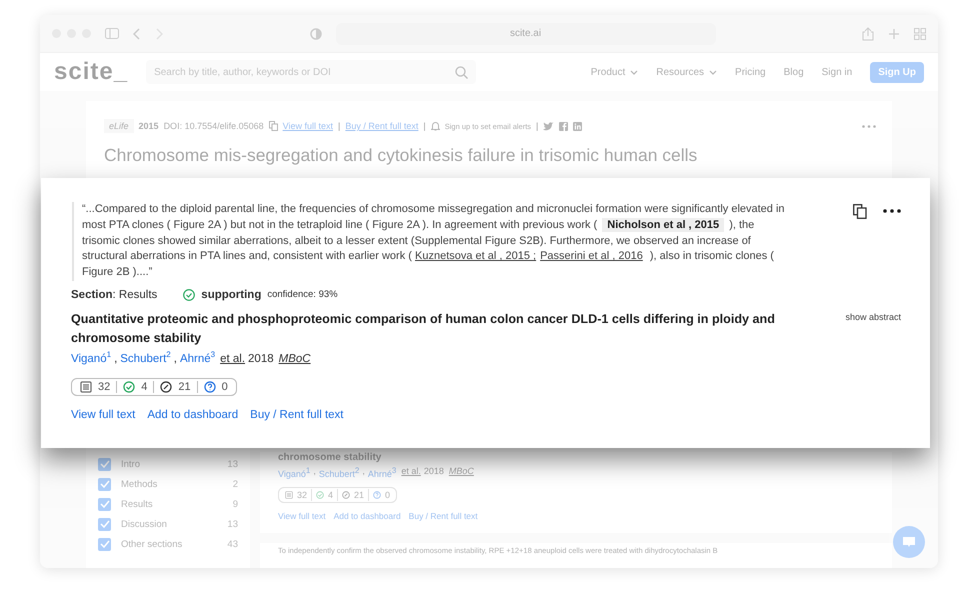 The image size is (970, 596). I want to click on nav-link: Sign in, so click(837, 72).